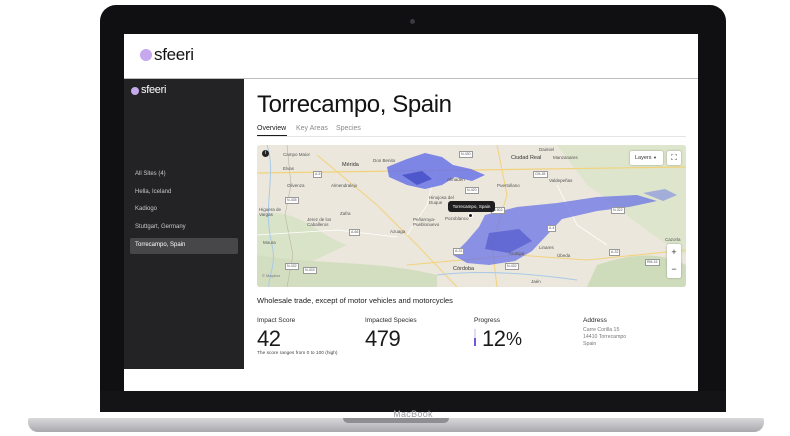 The height and width of the screenshot is (436, 790). What do you see at coordinates (411, 56) in the screenshot?
I see `app-header: sfeeri` at bounding box center [411, 56].